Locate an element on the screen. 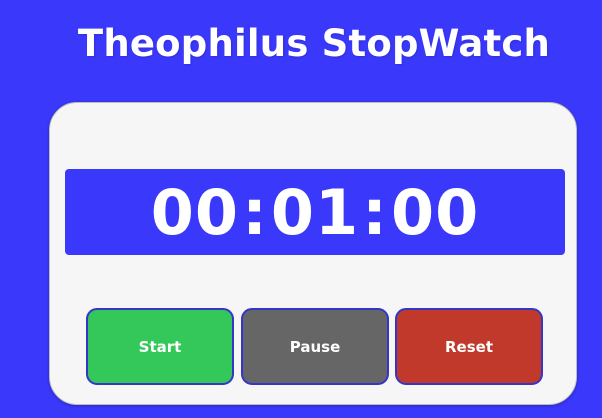 The width and height of the screenshot is (602, 418). reset-button: Reset is located at coordinates (469, 346).